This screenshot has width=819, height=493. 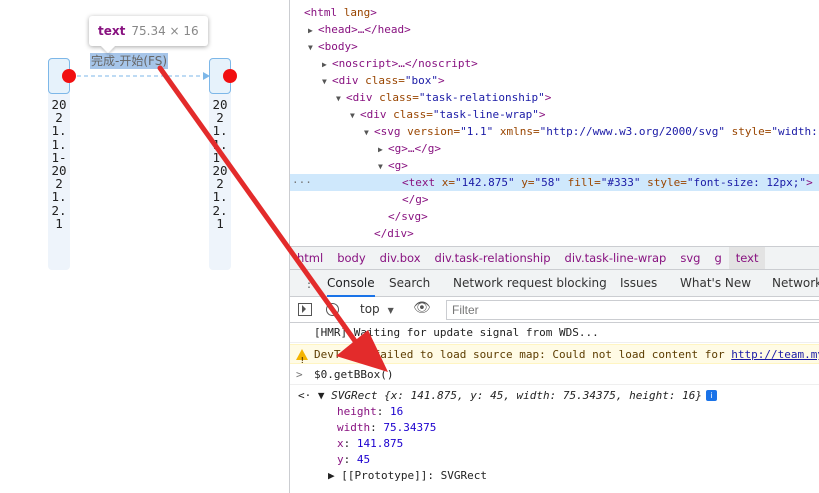 I want to click on tag-name: <div, so click(x=345, y=80).